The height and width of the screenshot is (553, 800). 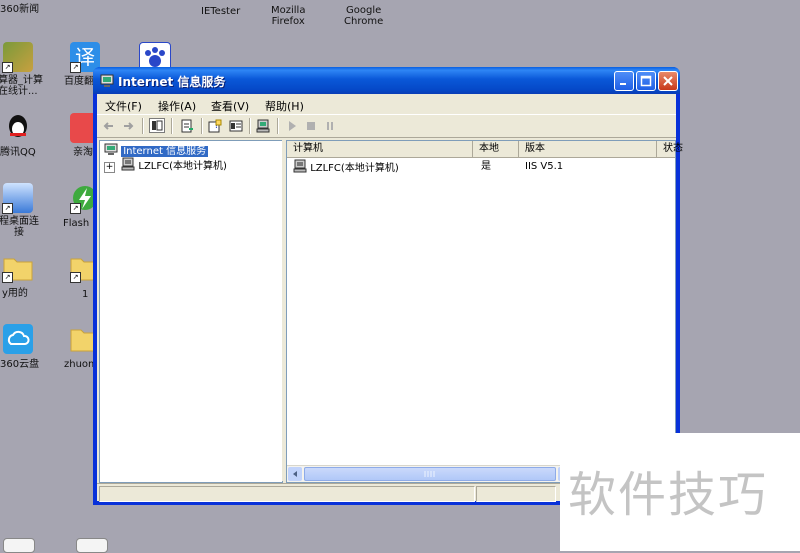 What do you see at coordinates (386, 80) in the screenshot?
I see `window-titlebar: Internet 信息服务` at bounding box center [386, 80].